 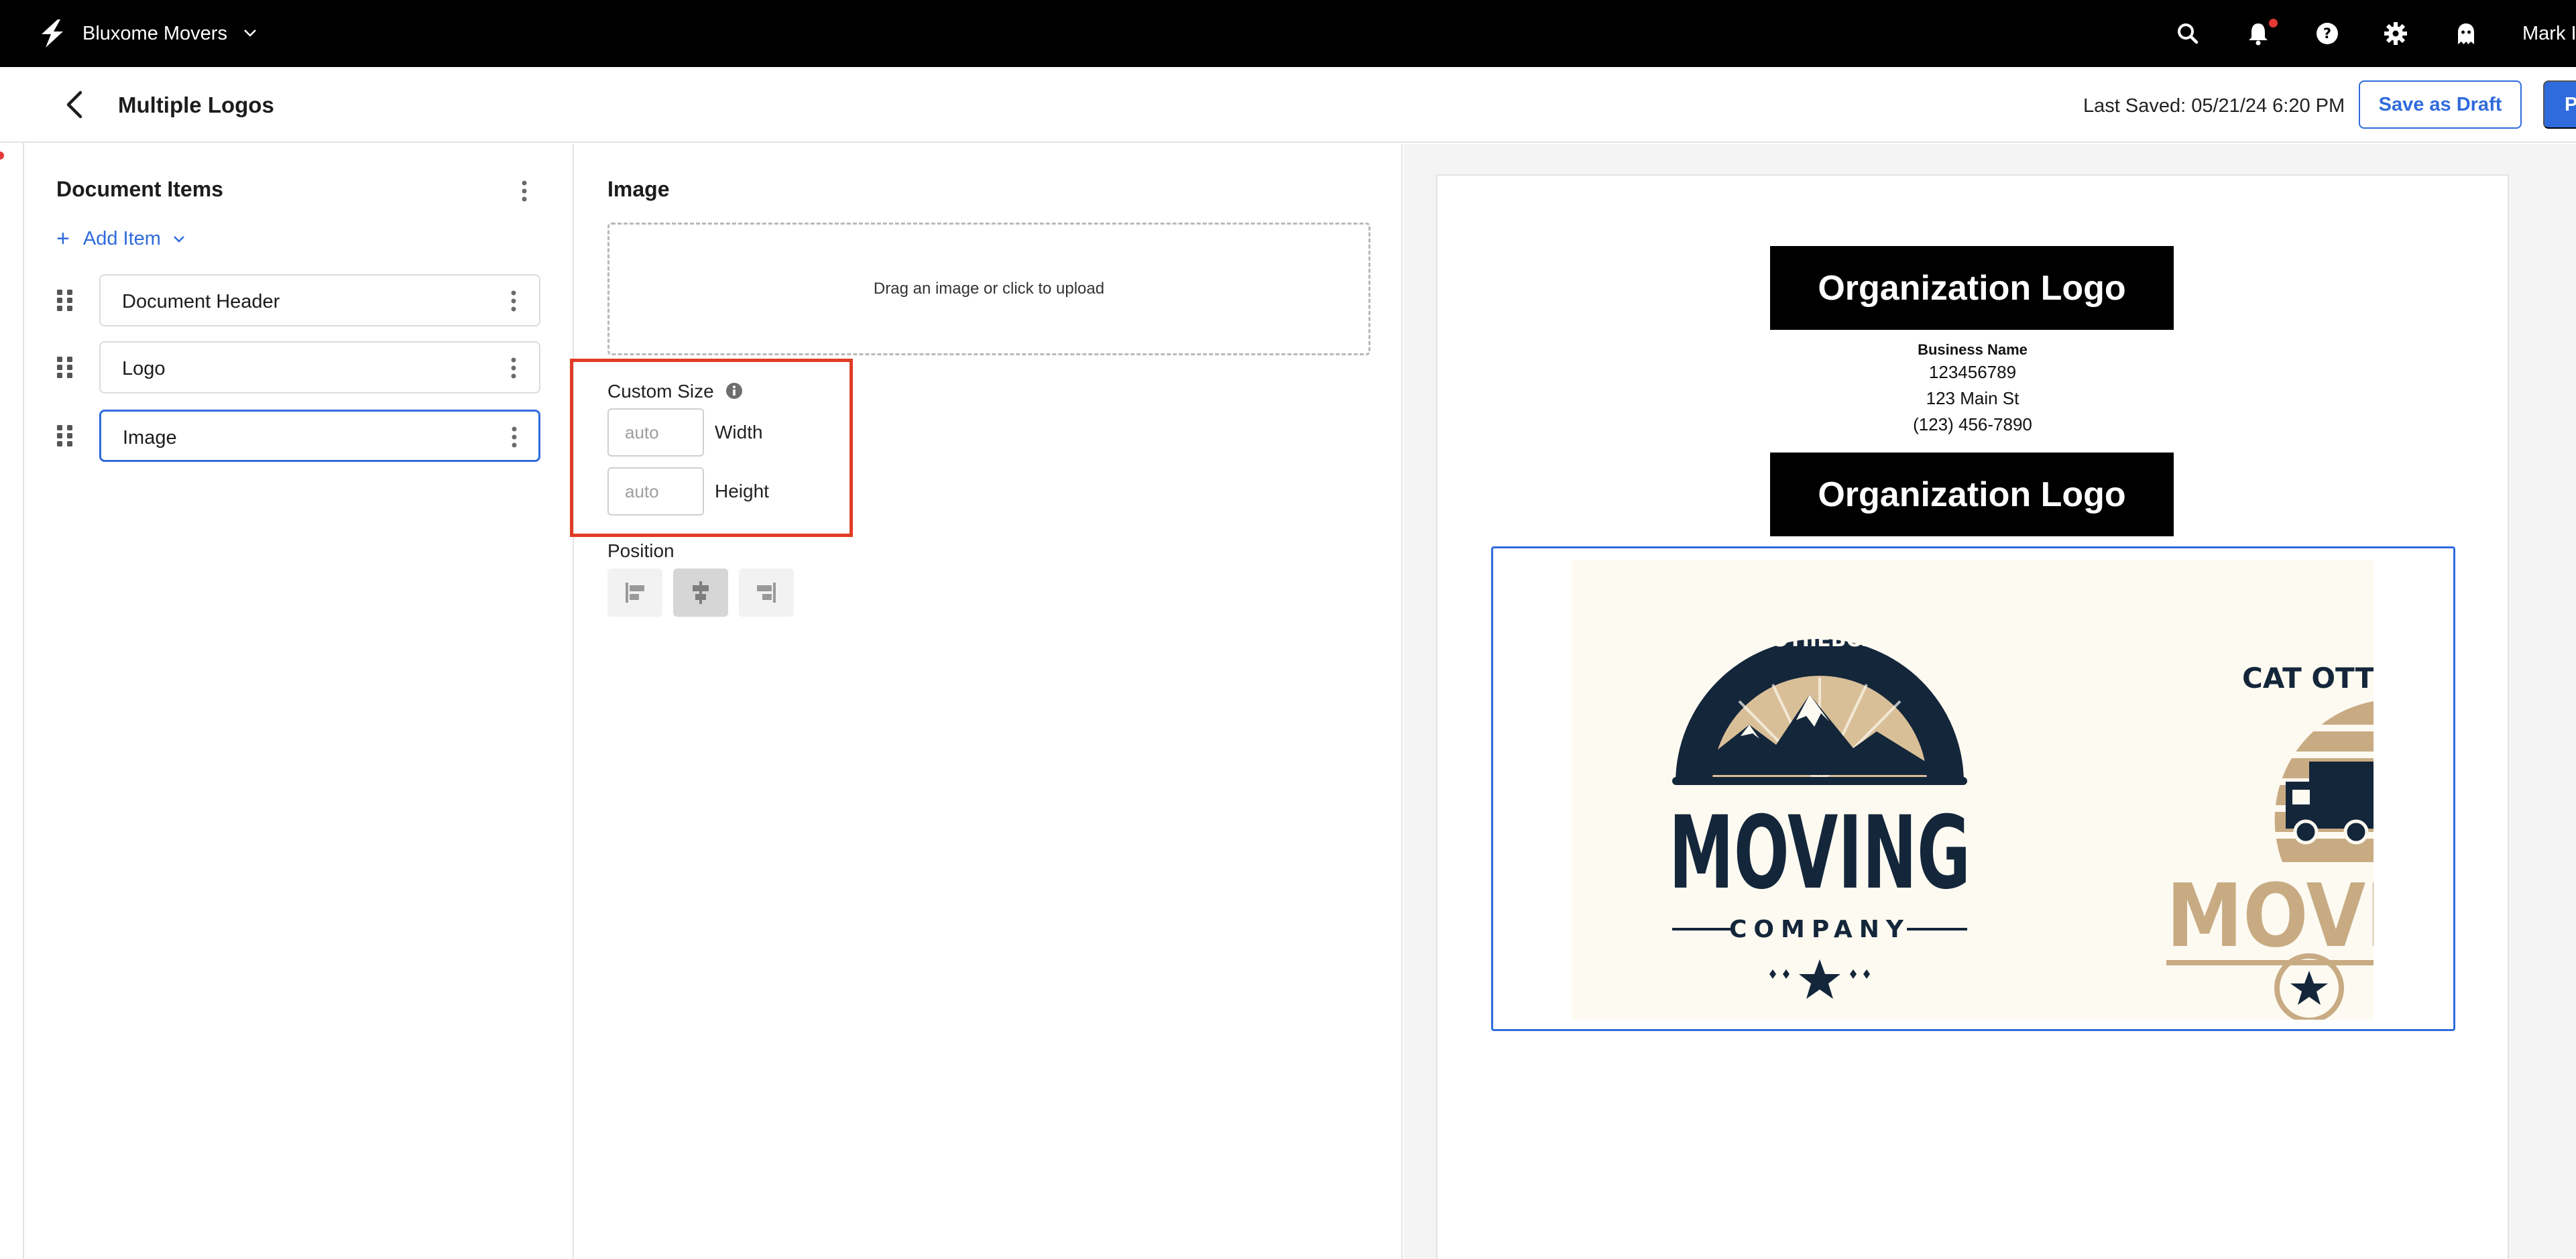 What do you see at coordinates (75, 104) in the screenshot?
I see `back-arrow-icon` at bounding box center [75, 104].